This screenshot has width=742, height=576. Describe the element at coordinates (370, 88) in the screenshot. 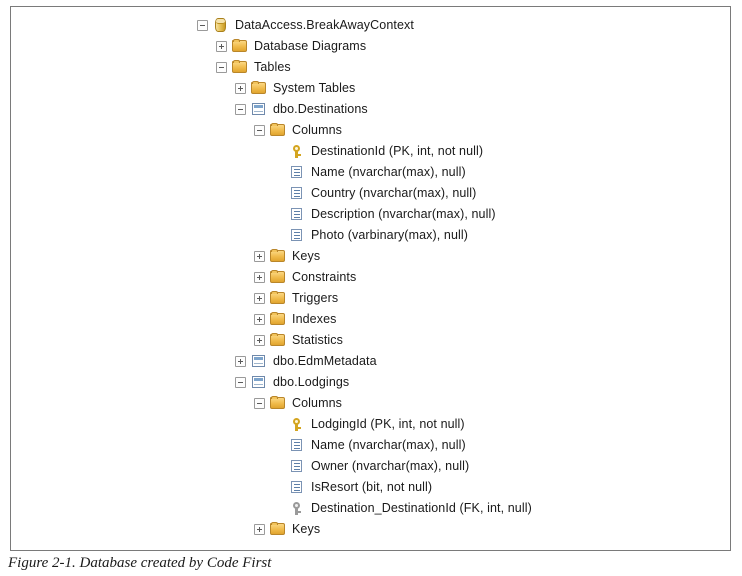

I see `tree-node: System Tables` at that location.